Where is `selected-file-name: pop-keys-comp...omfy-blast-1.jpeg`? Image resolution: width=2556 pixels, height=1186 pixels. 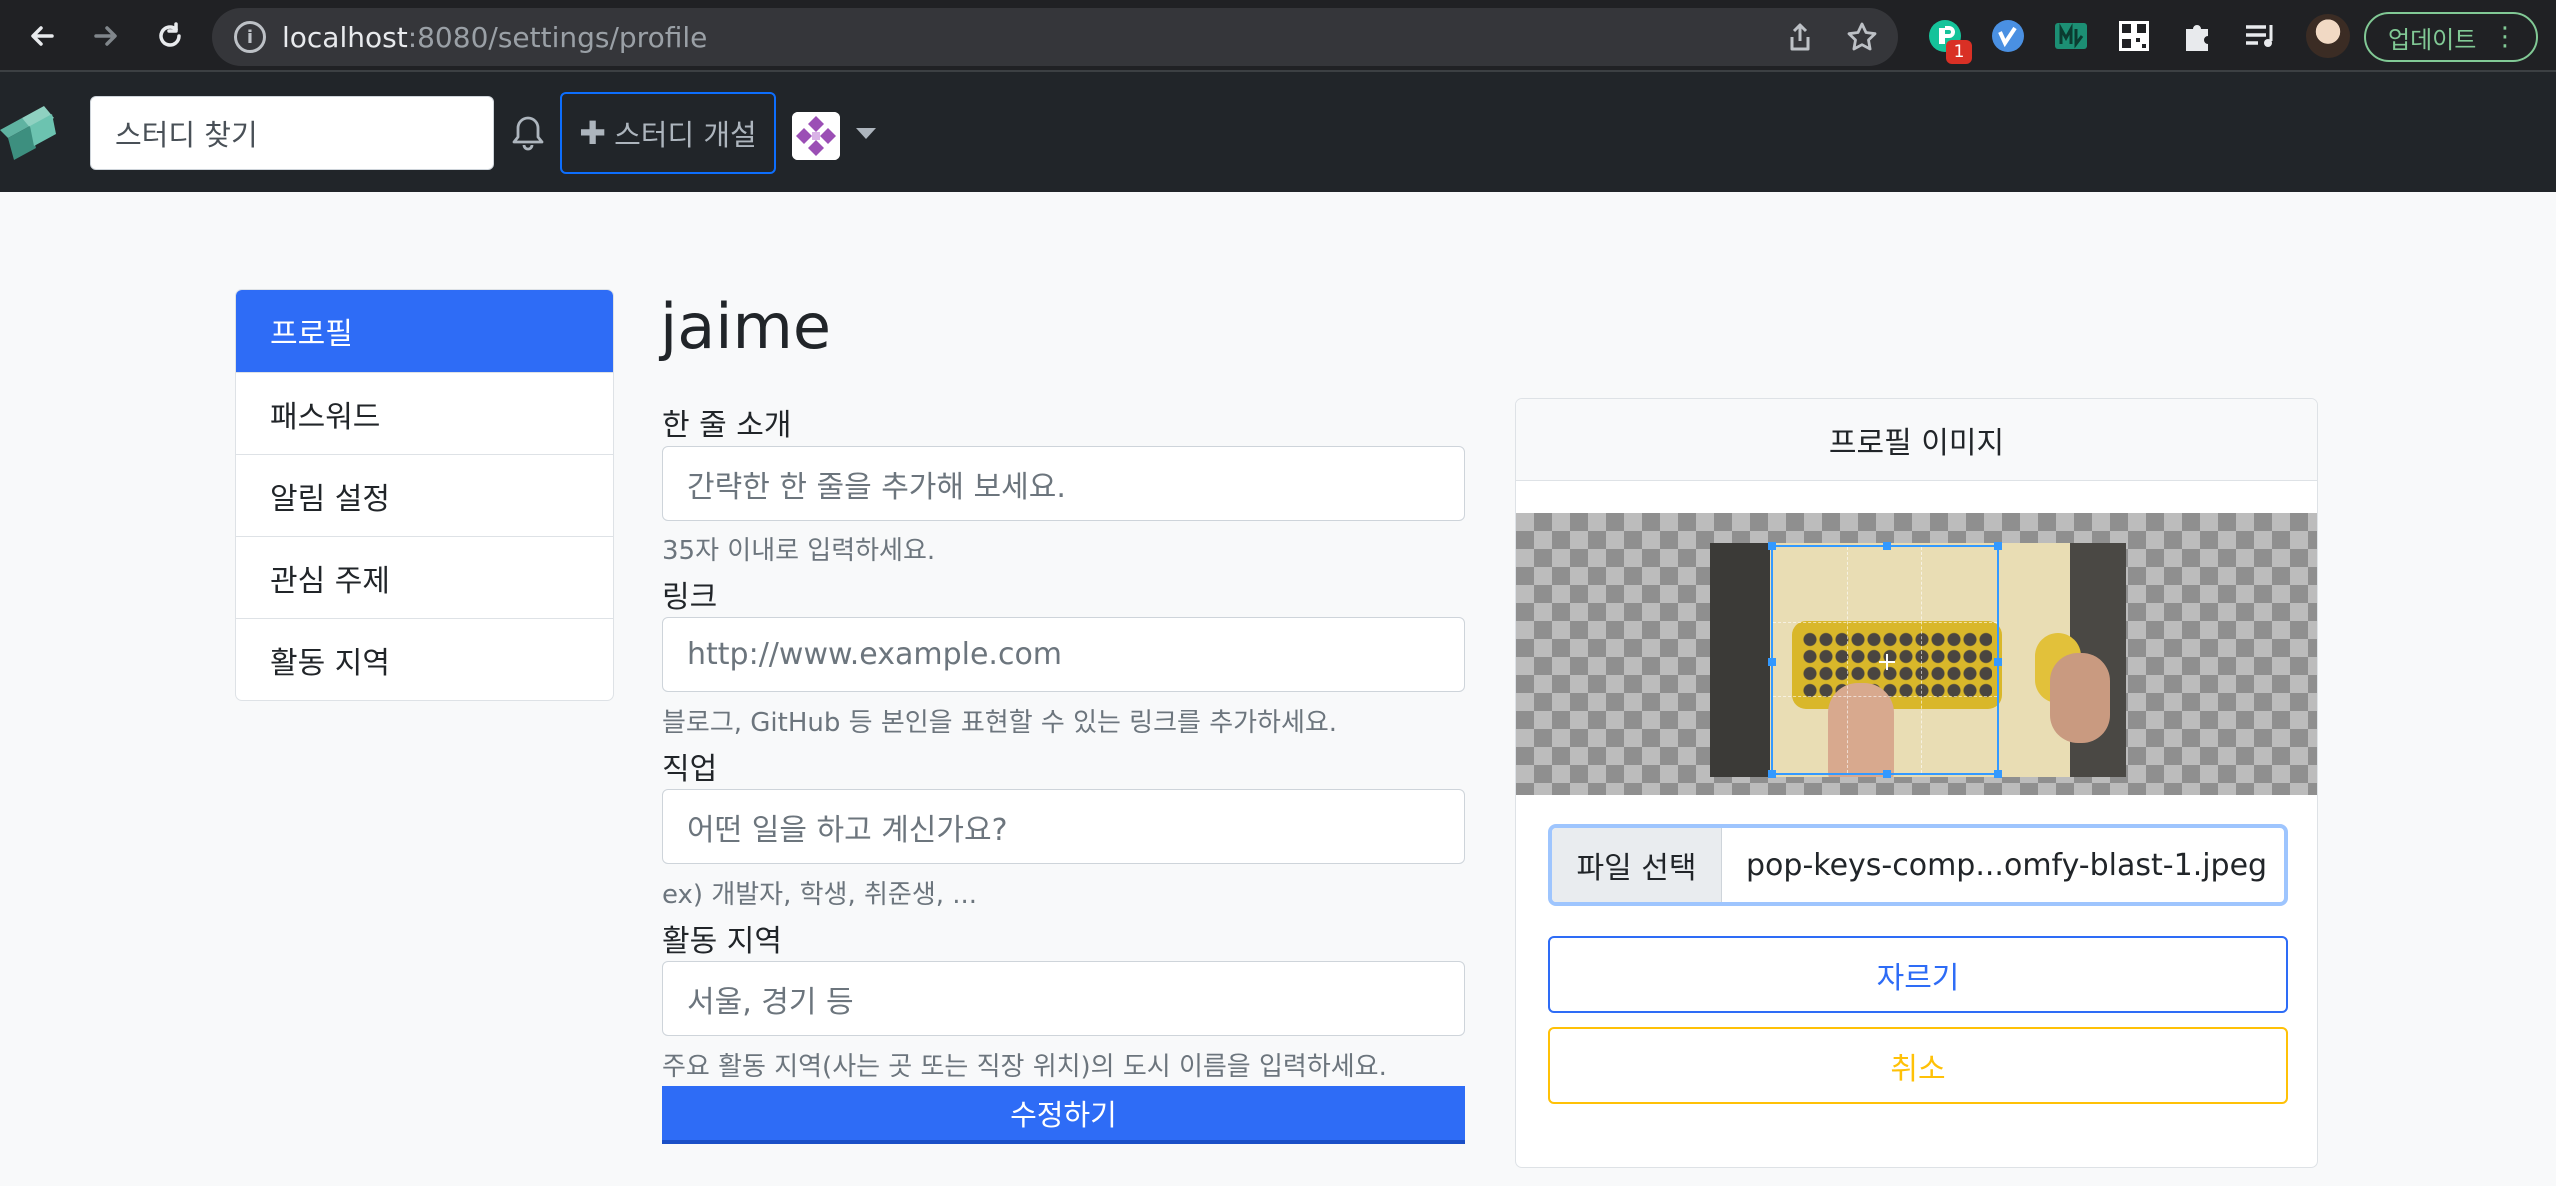 selected-file-name: pop-keys-comp...omfy-blast-1.jpeg is located at coordinates (2007, 865).